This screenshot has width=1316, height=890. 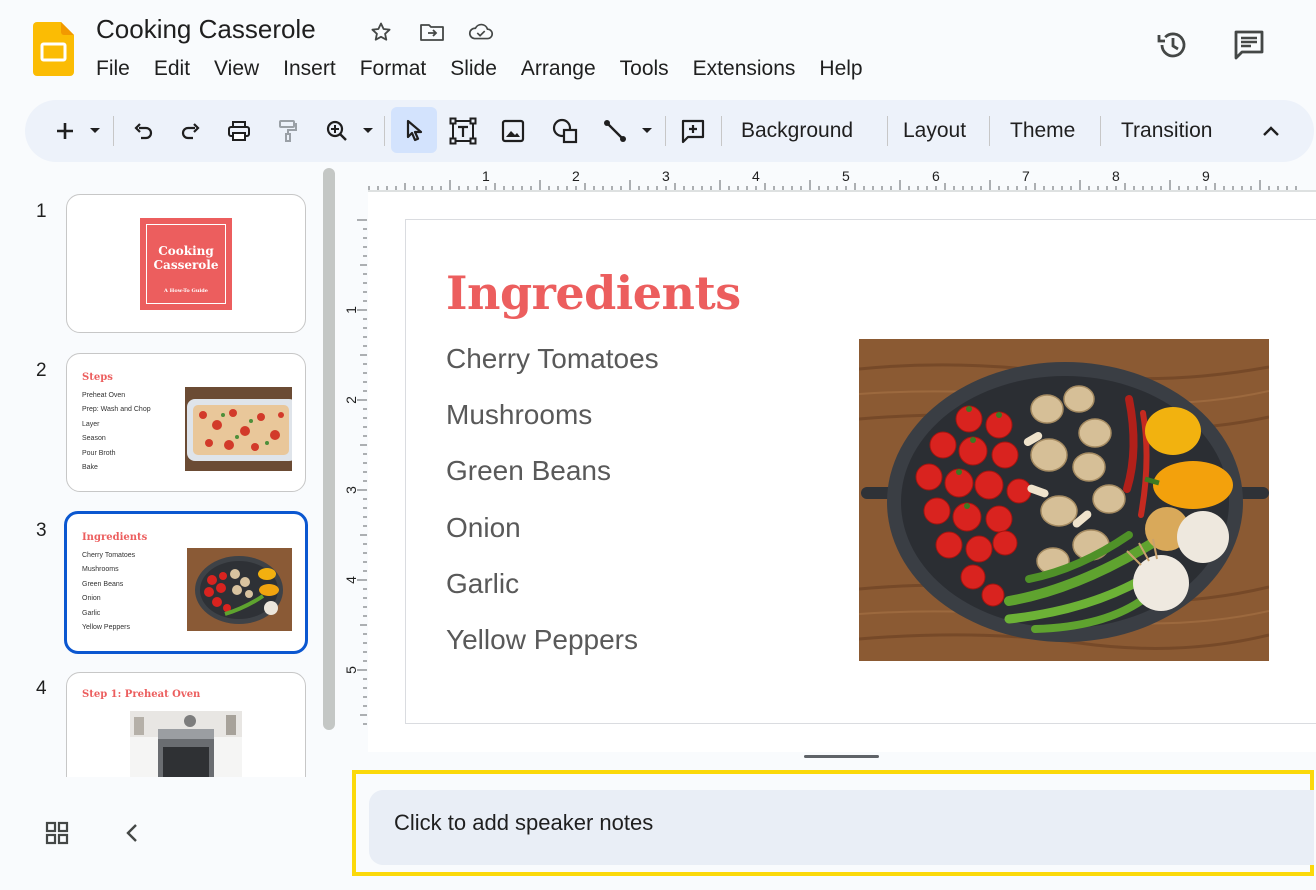 What do you see at coordinates (186, 744) in the screenshot?
I see `oven-photo` at bounding box center [186, 744].